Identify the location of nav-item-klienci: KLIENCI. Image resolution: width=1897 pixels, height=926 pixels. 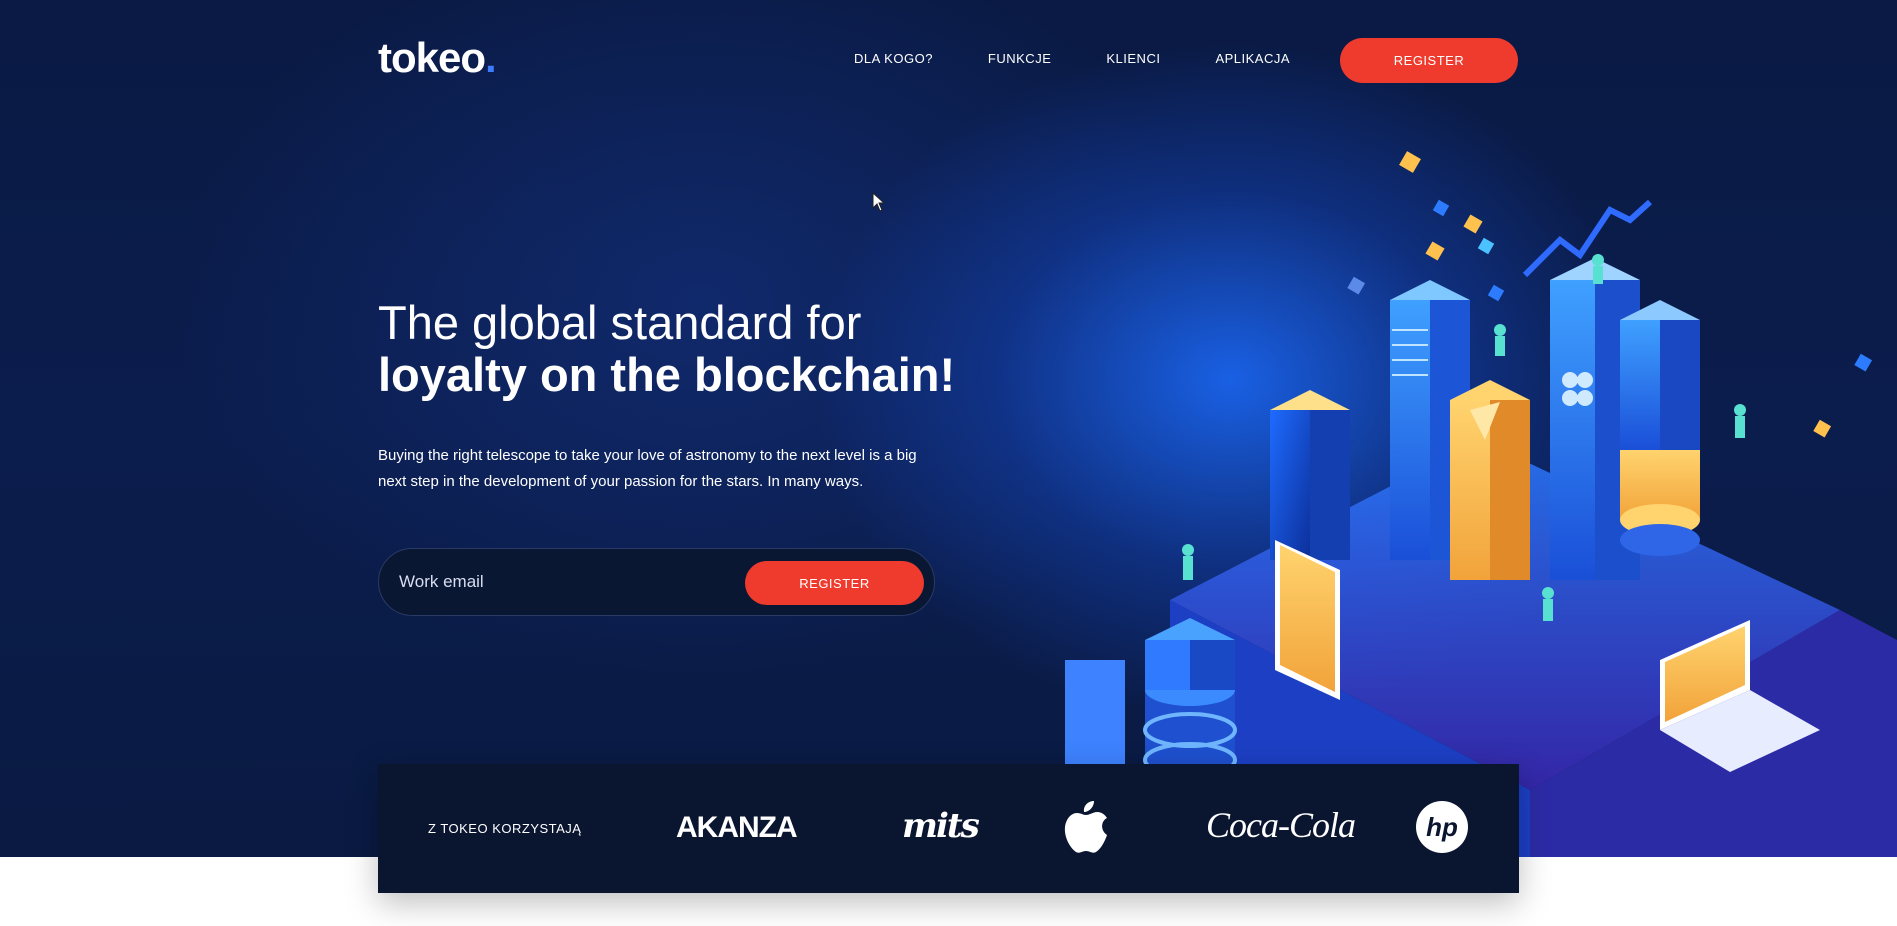
(1133, 59).